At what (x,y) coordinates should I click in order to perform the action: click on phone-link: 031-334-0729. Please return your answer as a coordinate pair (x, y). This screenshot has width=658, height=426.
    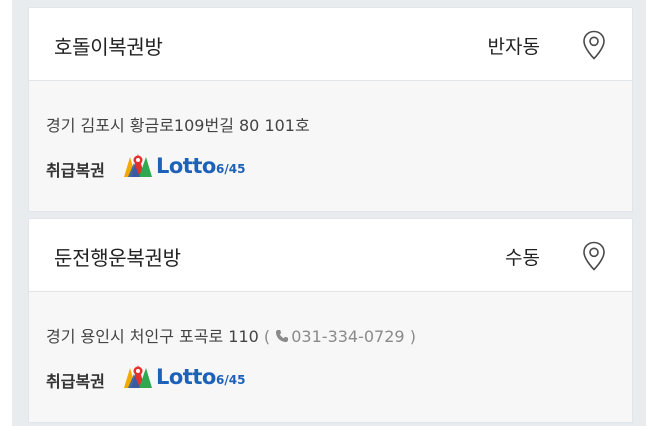
    Looking at the image, I should click on (342, 336).